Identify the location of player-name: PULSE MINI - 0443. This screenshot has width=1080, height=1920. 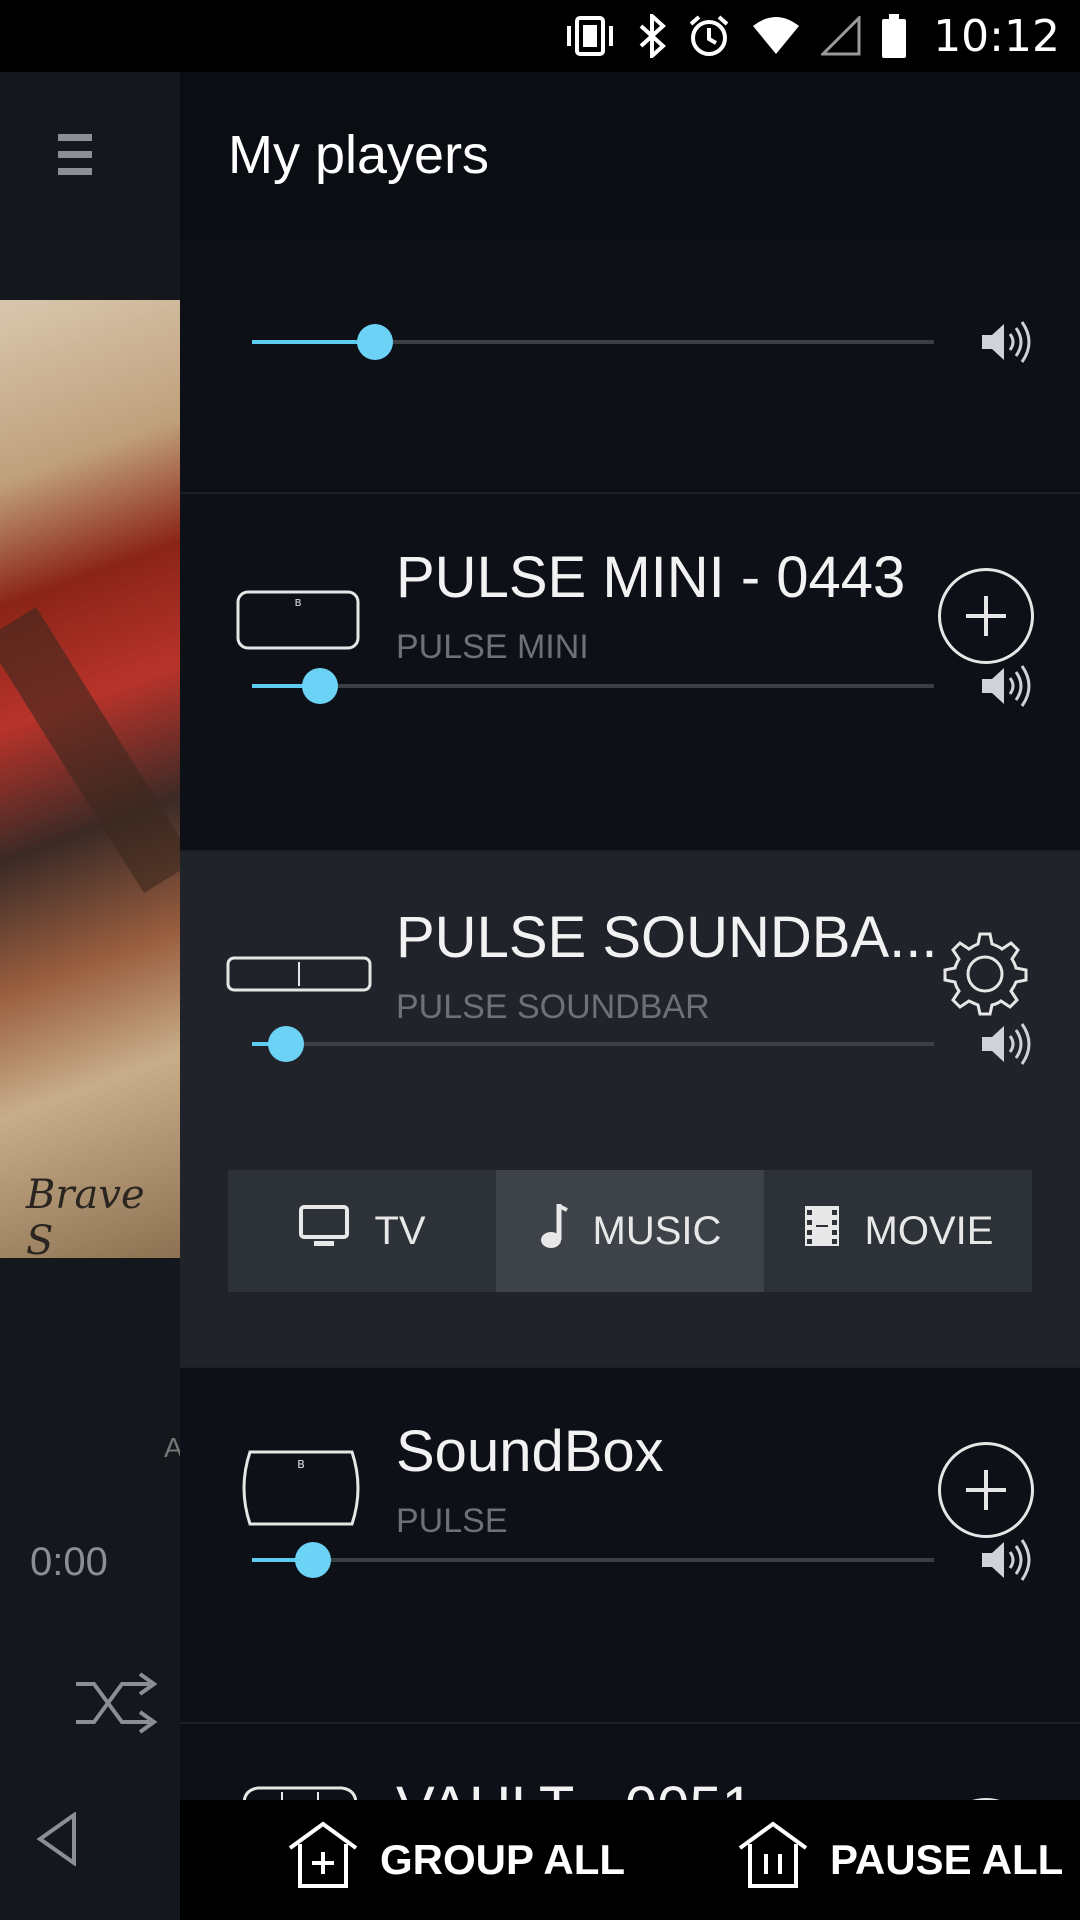
(651, 577).